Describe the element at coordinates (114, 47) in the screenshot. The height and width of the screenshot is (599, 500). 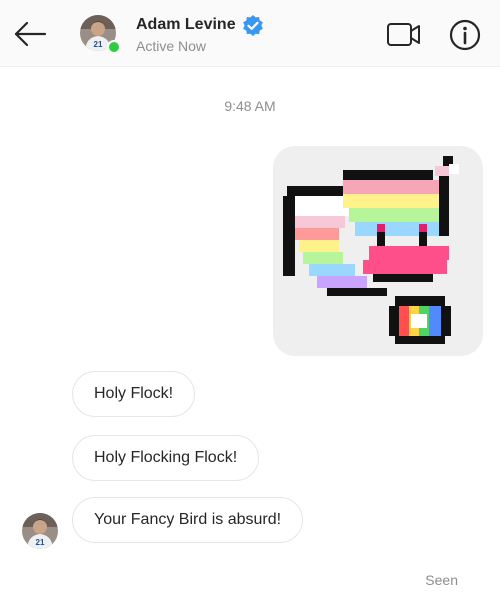
I see `online-status-dot` at that location.